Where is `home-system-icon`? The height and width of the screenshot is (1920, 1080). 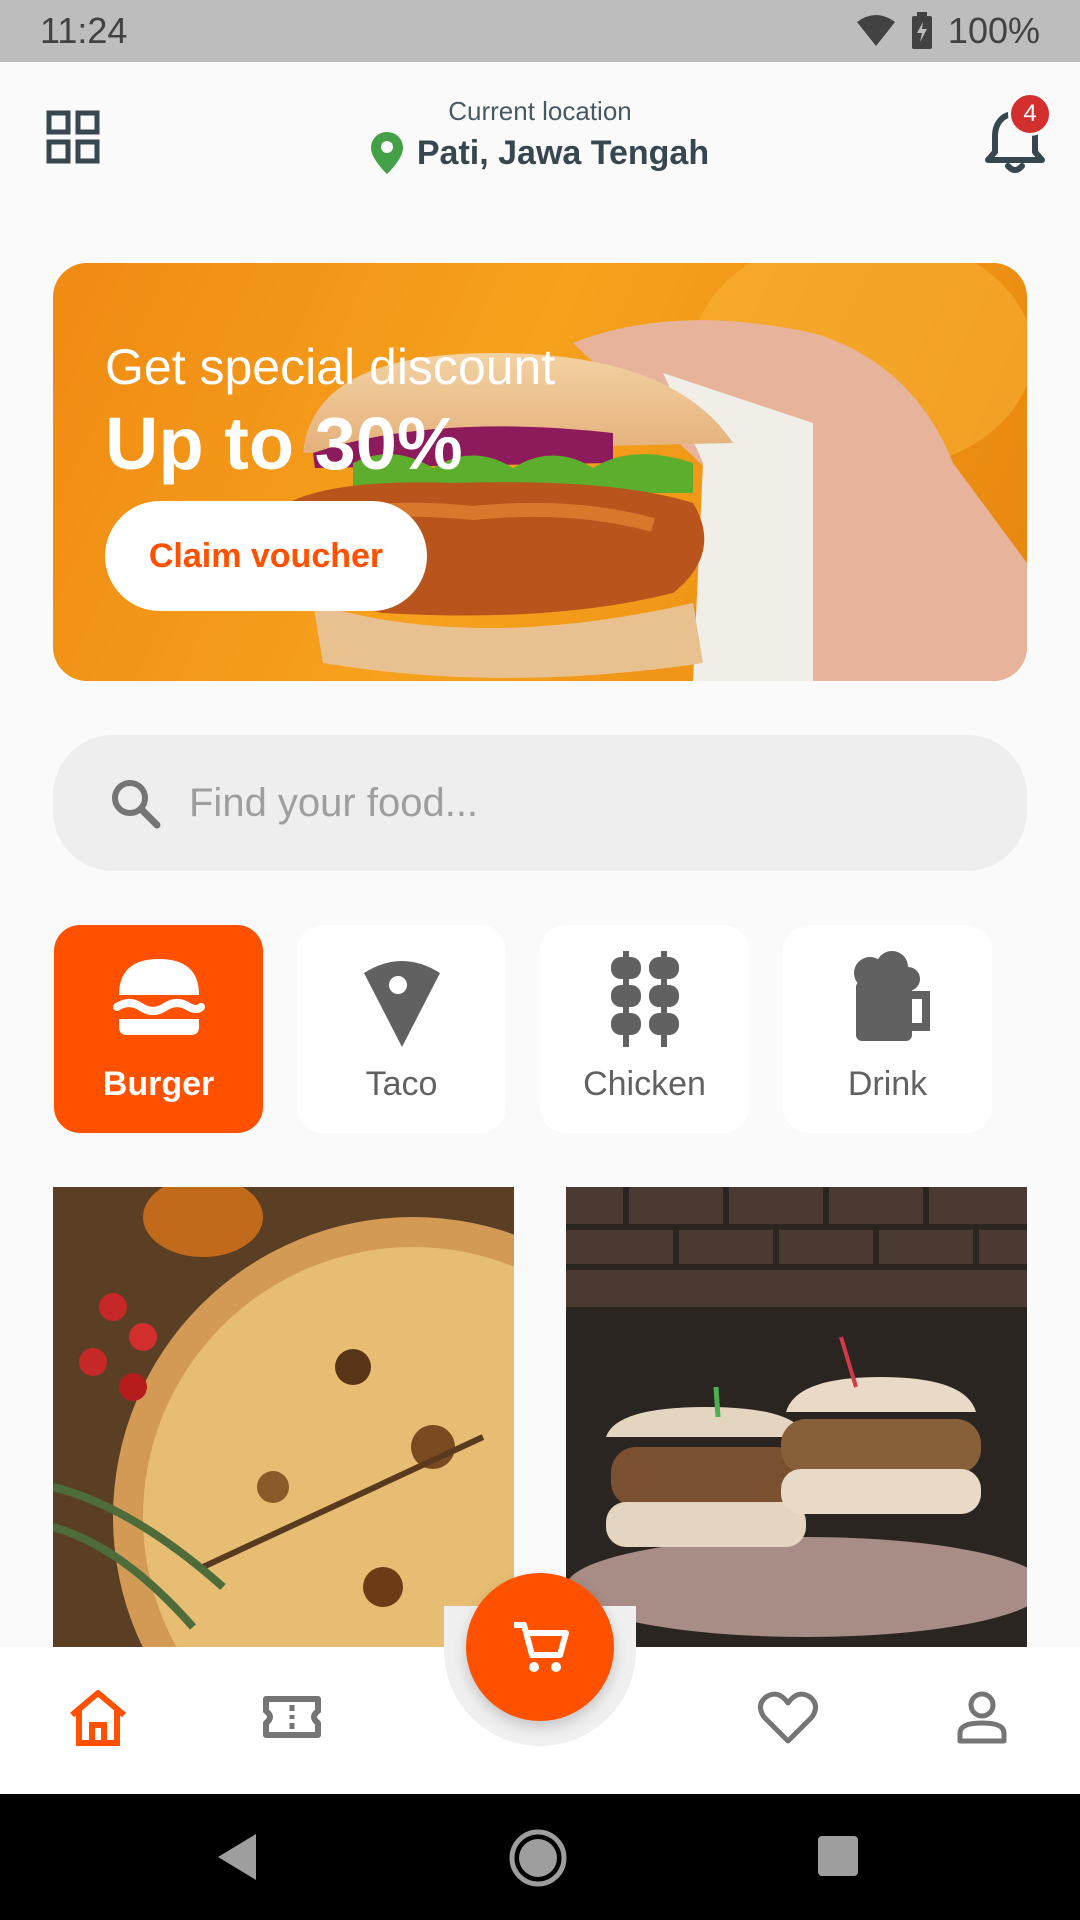 home-system-icon is located at coordinates (538, 1858).